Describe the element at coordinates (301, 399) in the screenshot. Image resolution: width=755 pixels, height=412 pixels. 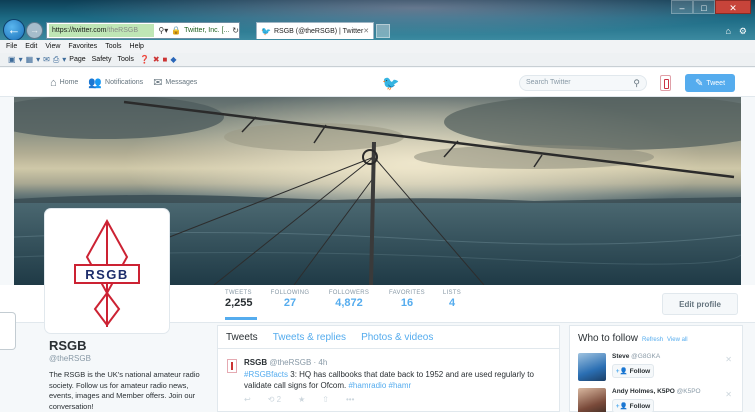
I see `favorite-icon: ★` at that location.